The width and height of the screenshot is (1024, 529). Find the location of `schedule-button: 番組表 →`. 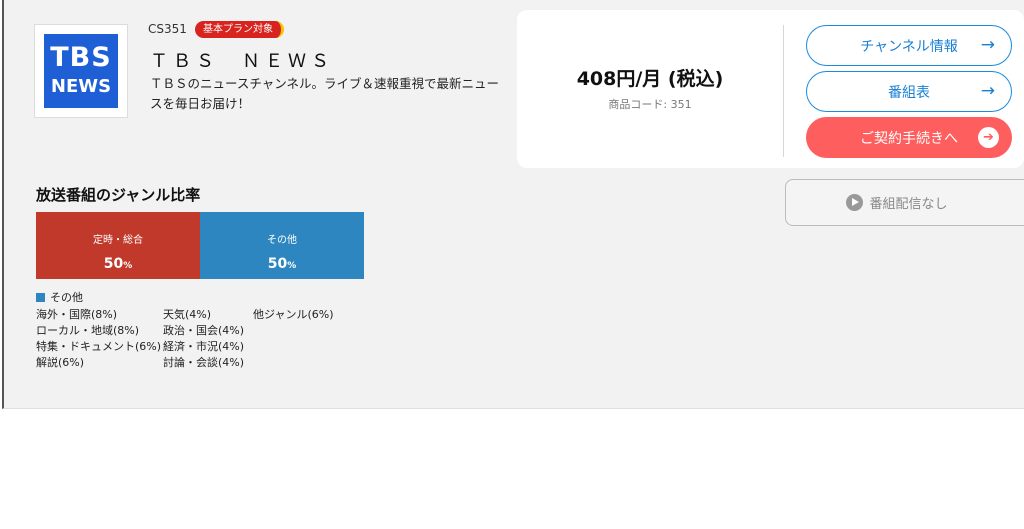

schedule-button: 番組表 → is located at coordinates (909, 91).